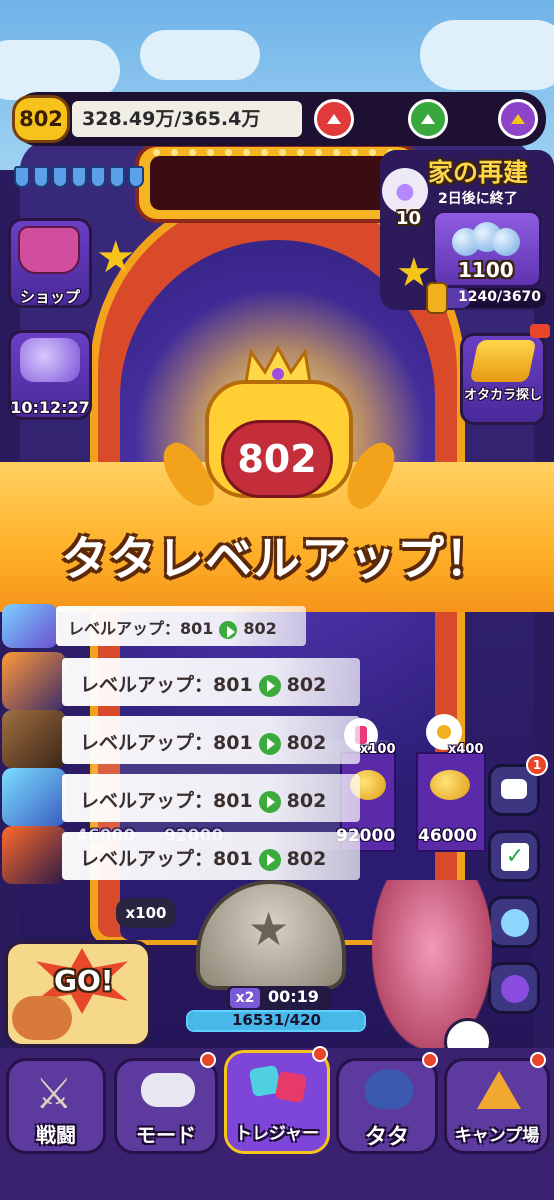  Describe the element at coordinates (42, 1018) in the screenshot. I see `hamster-icon` at that location.